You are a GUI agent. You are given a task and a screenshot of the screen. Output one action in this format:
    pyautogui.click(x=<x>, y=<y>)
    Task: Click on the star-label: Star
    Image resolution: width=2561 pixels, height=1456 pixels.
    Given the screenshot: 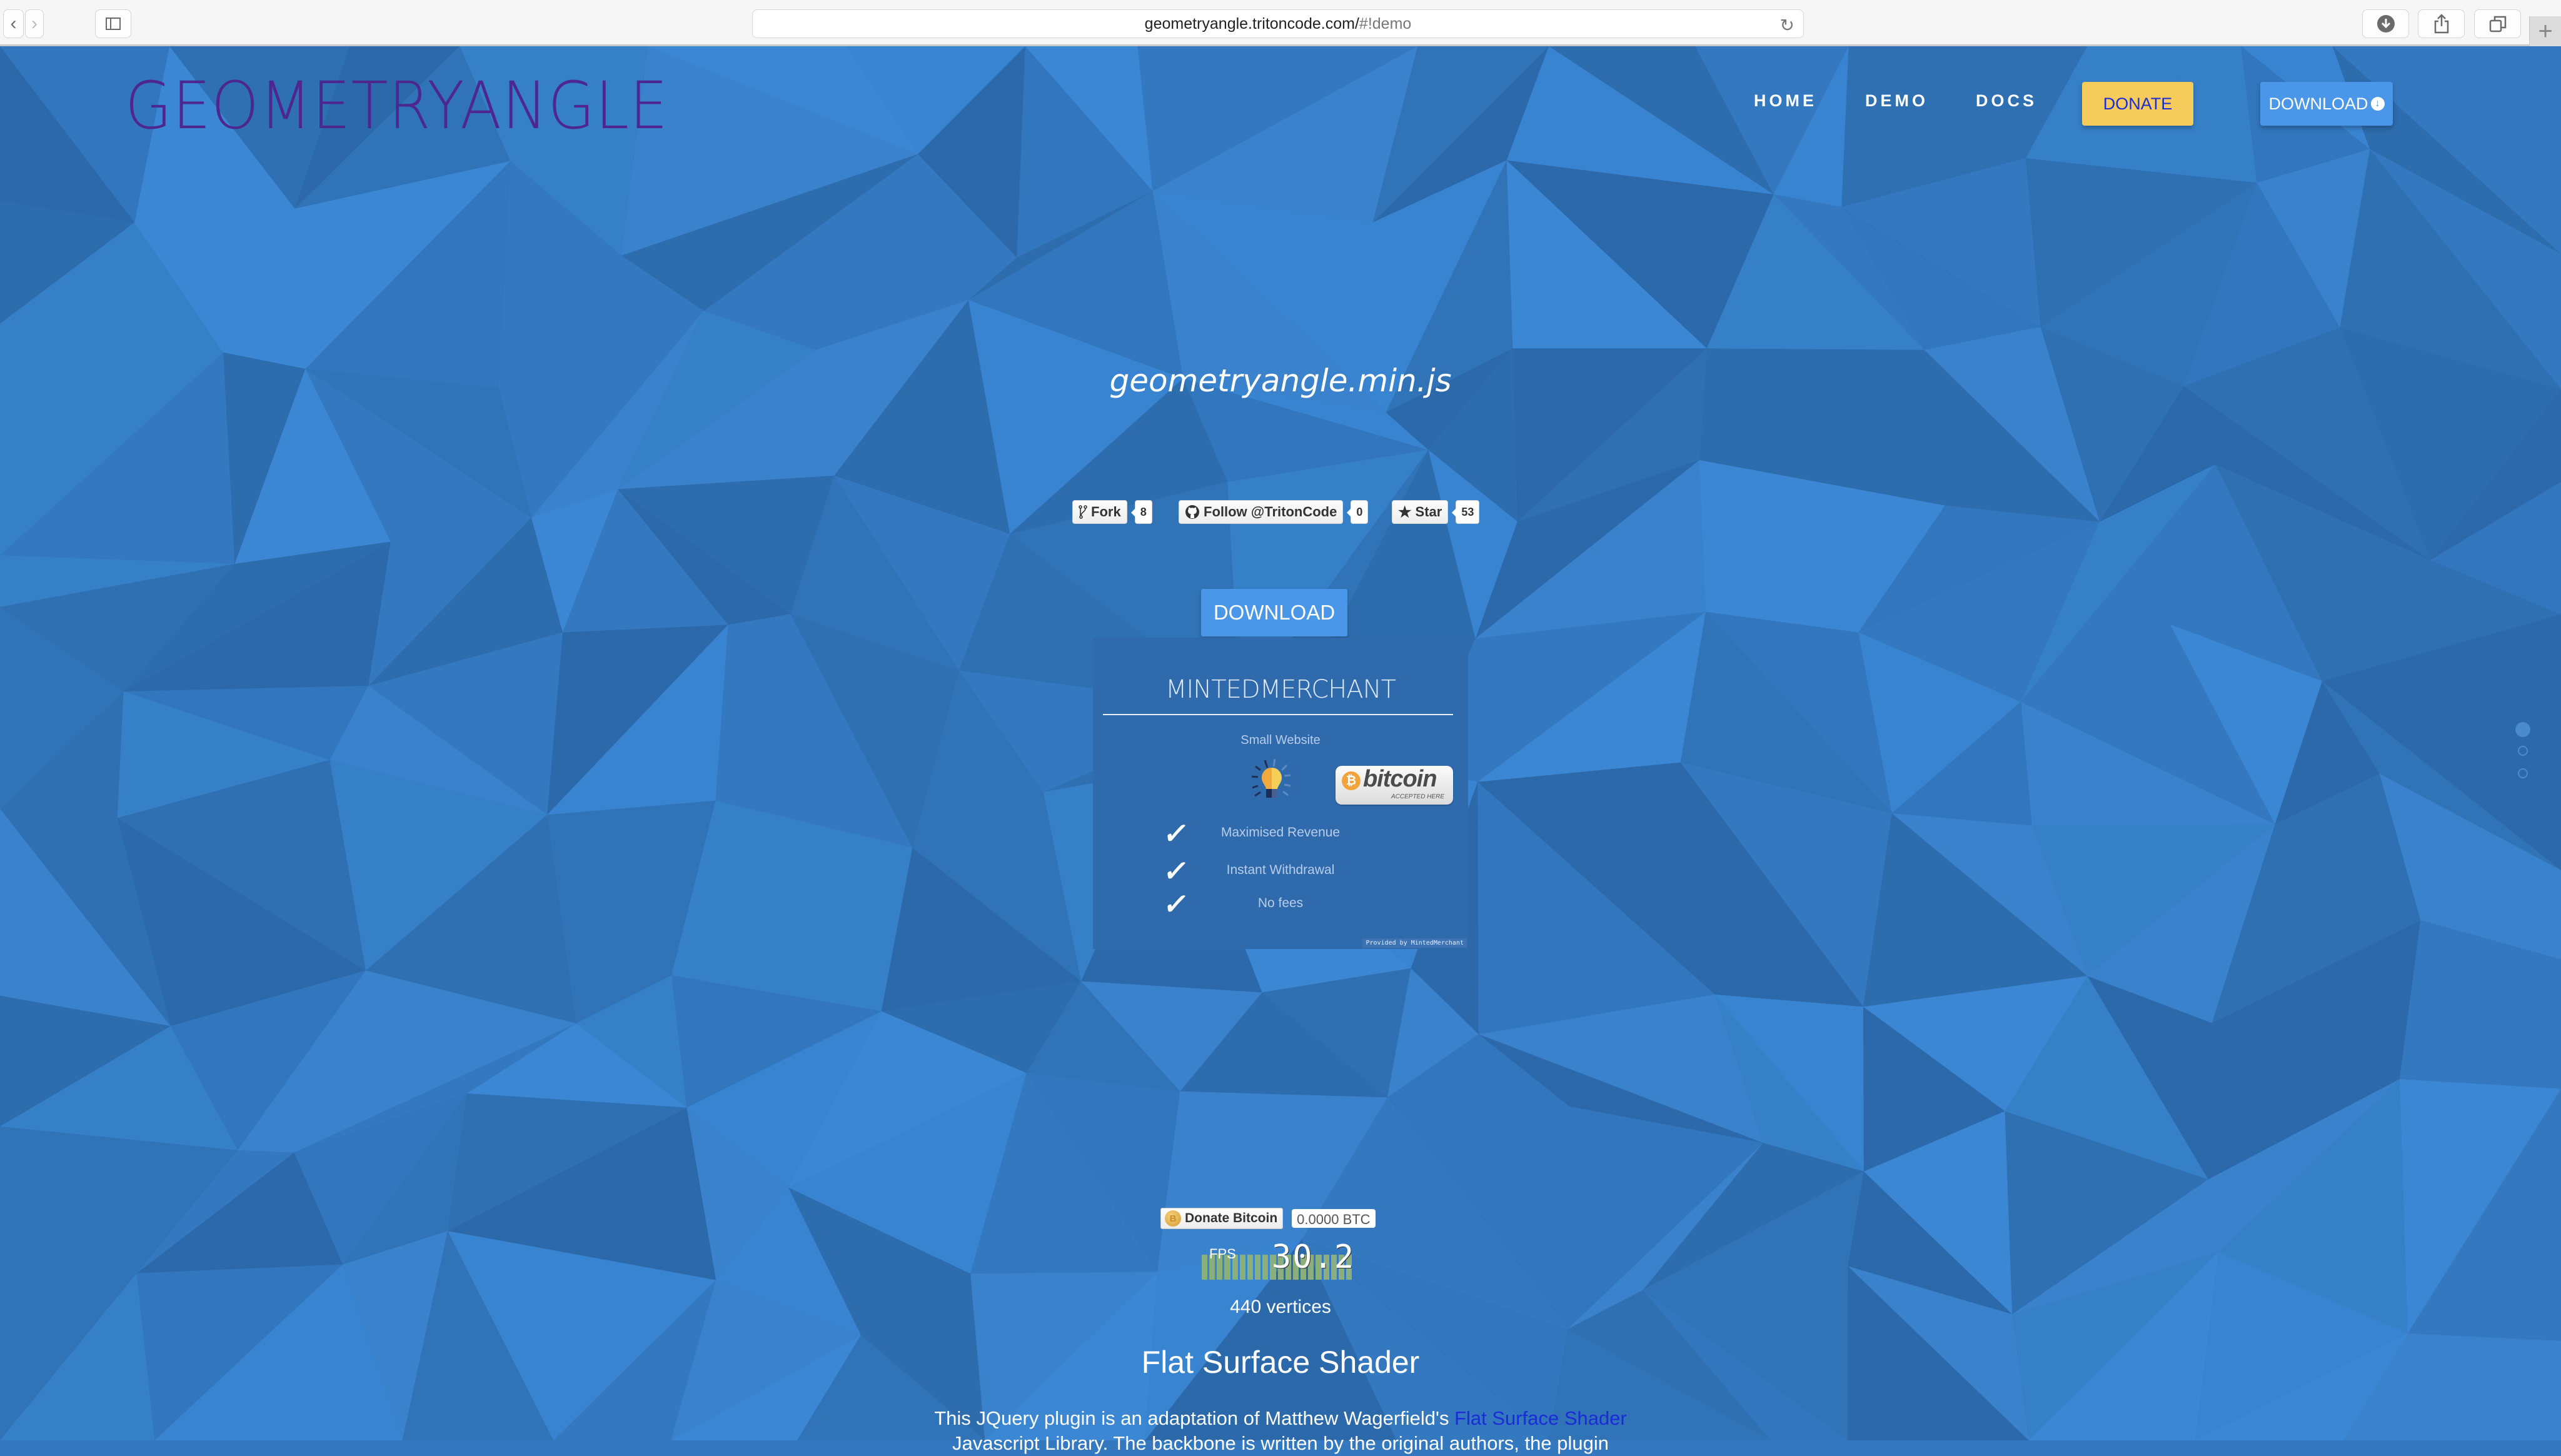 What is the action you would take?
    pyautogui.click(x=1428, y=512)
    